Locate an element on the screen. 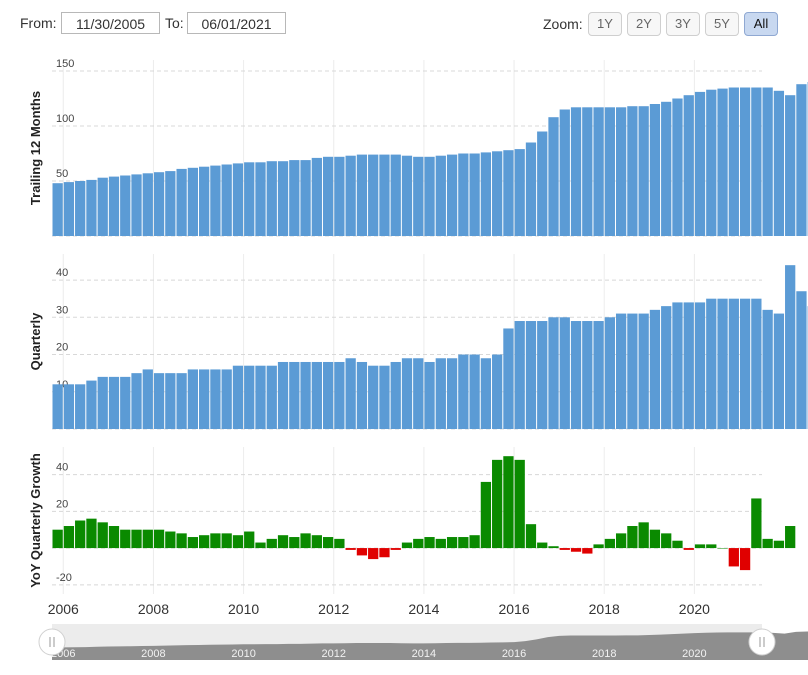 This screenshot has width=808, height=675. navigator-year-label: 2020 is located at coordinates (694, 654).